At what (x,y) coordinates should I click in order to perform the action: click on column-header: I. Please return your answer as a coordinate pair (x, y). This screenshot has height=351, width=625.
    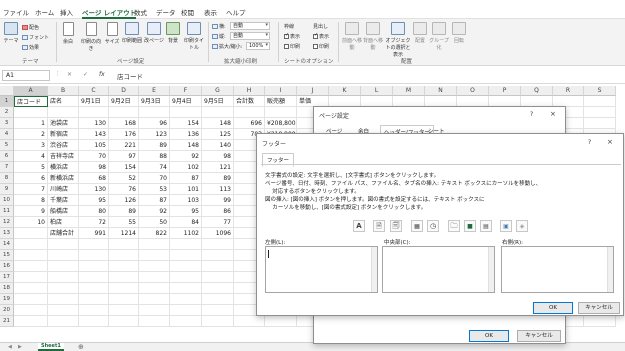
    Looking at the image, I should click on (281, 91).